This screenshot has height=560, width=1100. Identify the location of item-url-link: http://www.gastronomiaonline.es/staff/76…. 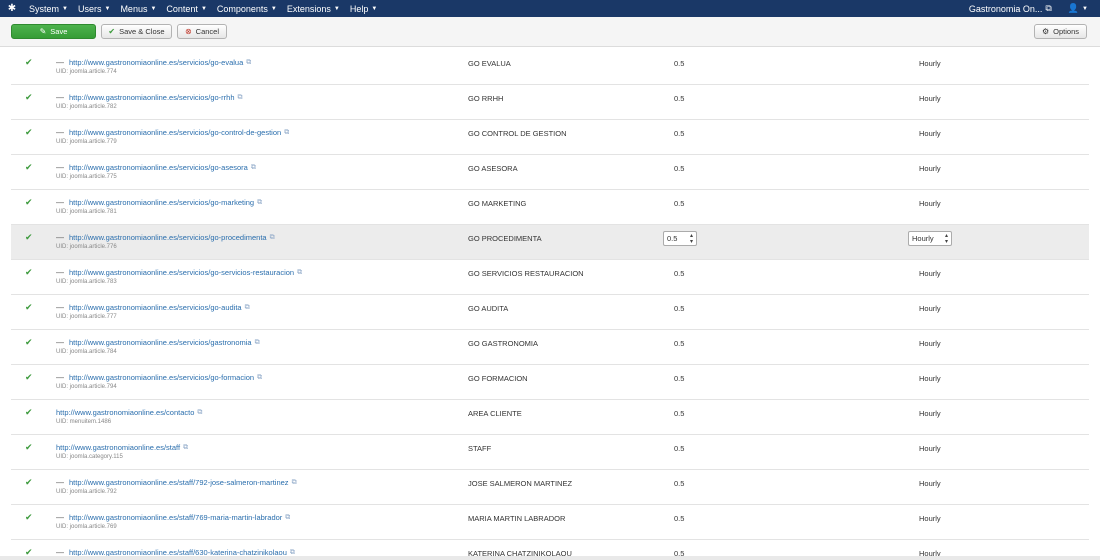
(175, 517).